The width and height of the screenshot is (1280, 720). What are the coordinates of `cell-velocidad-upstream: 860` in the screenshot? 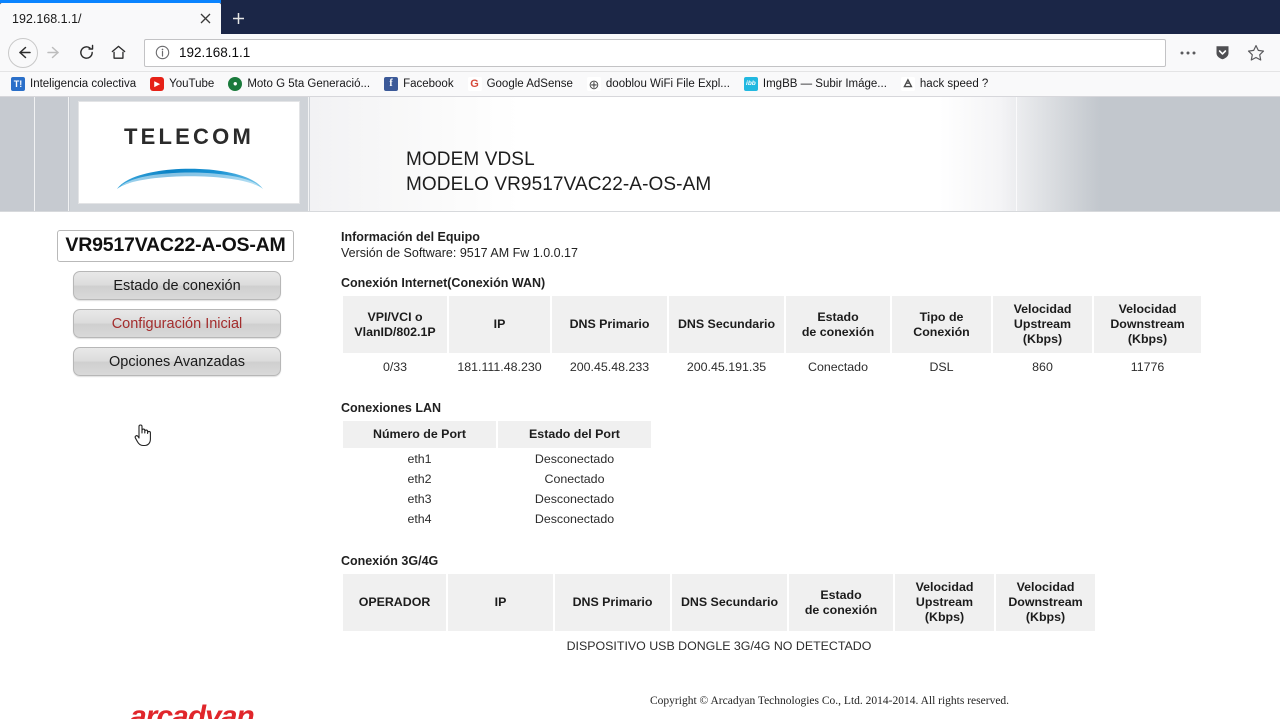 It's located at (1042, 366).